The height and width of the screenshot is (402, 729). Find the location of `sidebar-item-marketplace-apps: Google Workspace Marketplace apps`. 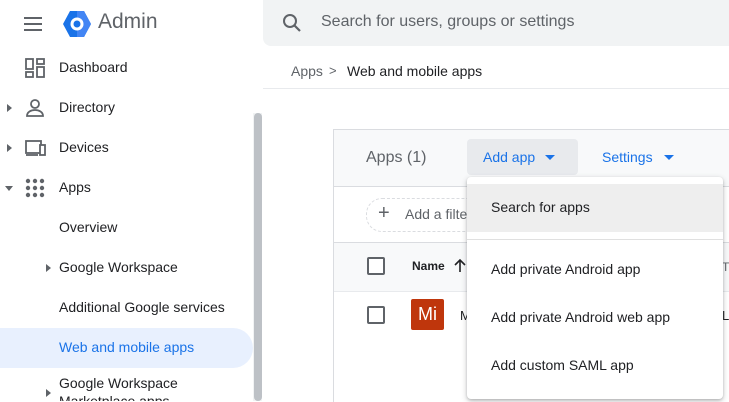

sidebar-item-marketplace-apps: Google Workspace Marketplace apps is located at coordinates (126, 385).